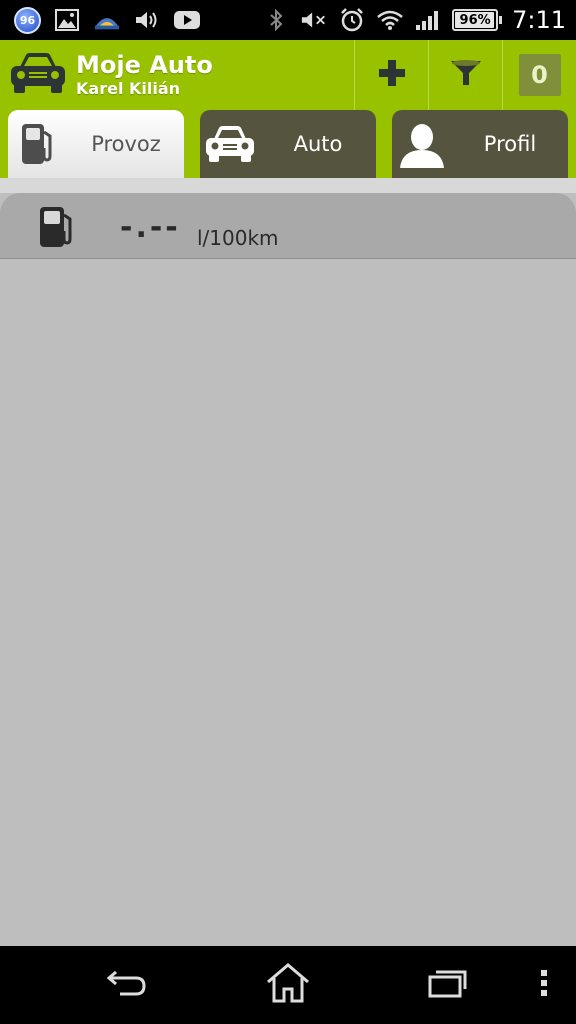 The height and width of the screenshot is (1024, 576). Describe the element at coordinates (107, 20) in the screenshot. I see `weather-icon` at that location.